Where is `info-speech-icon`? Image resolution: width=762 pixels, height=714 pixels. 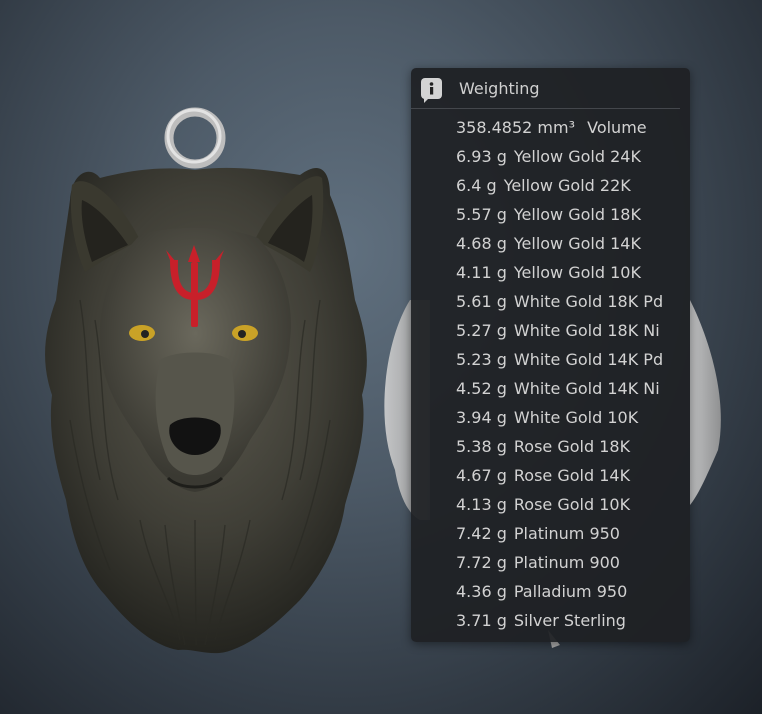
info-speech-icon is located at coordinates (431, 90).